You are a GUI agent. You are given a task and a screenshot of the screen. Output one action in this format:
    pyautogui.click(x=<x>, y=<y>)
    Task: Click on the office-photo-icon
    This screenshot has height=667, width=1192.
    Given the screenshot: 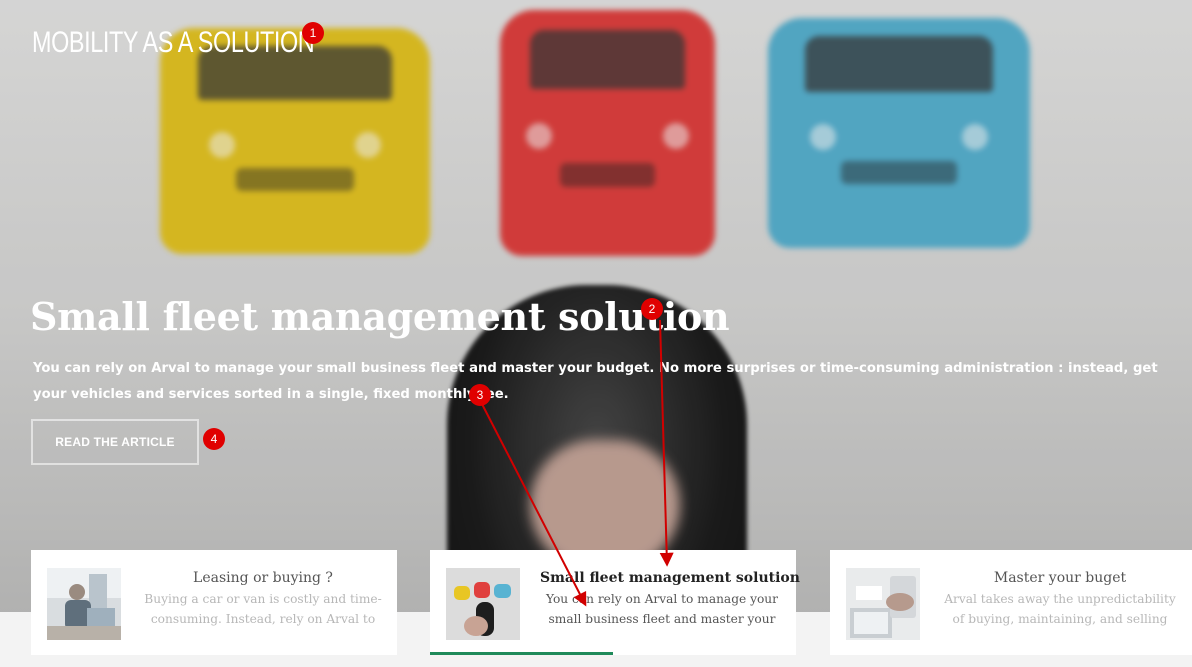 What is the action you would take?
    pyautogui.click(x=84, y=604)
    